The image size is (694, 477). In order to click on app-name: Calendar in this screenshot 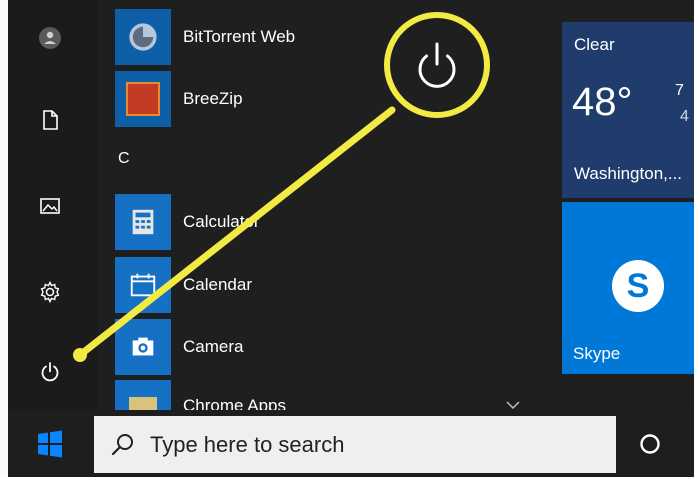, I will do `click(217, 284)`.